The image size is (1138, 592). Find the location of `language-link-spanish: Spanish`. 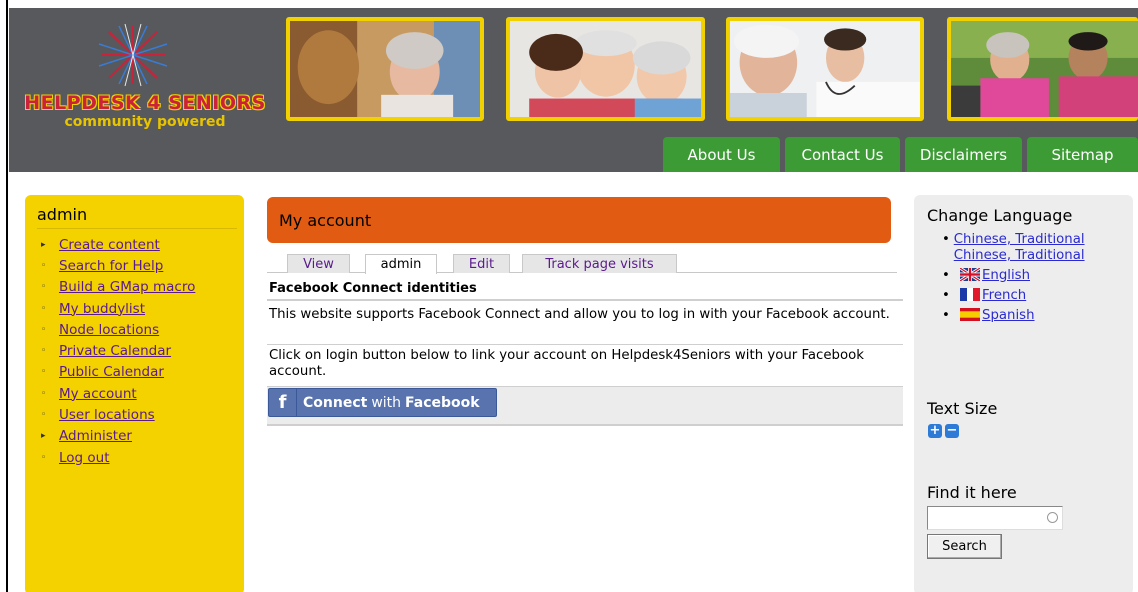

language-link-spanish: Spanish is located at coordinates (1008, 316).